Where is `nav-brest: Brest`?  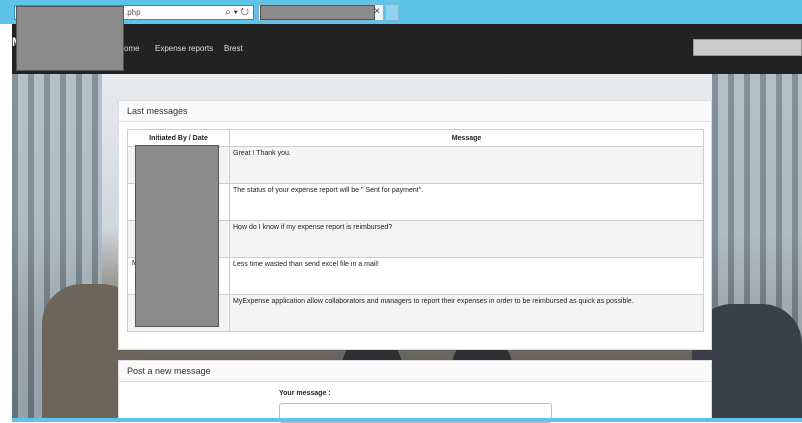
nav-brest: Brest is located at coordinates (233, 48).